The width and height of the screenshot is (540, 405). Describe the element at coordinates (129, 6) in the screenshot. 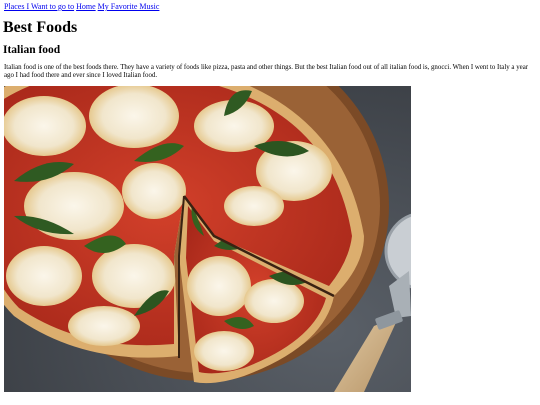

I see `nav-link-music: My Favorite Music` at that location.